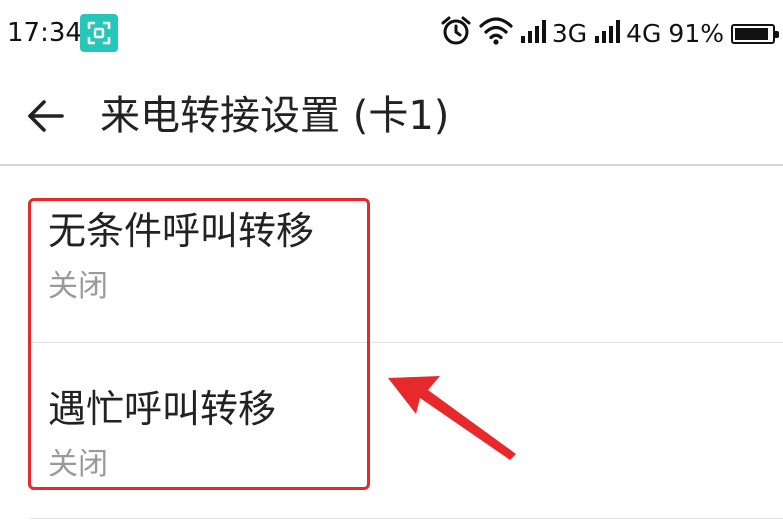  What do you see at coordinates (44, 33) in the screenshot?
I see `status-time: 17:34` at bounding box center [44, 33].